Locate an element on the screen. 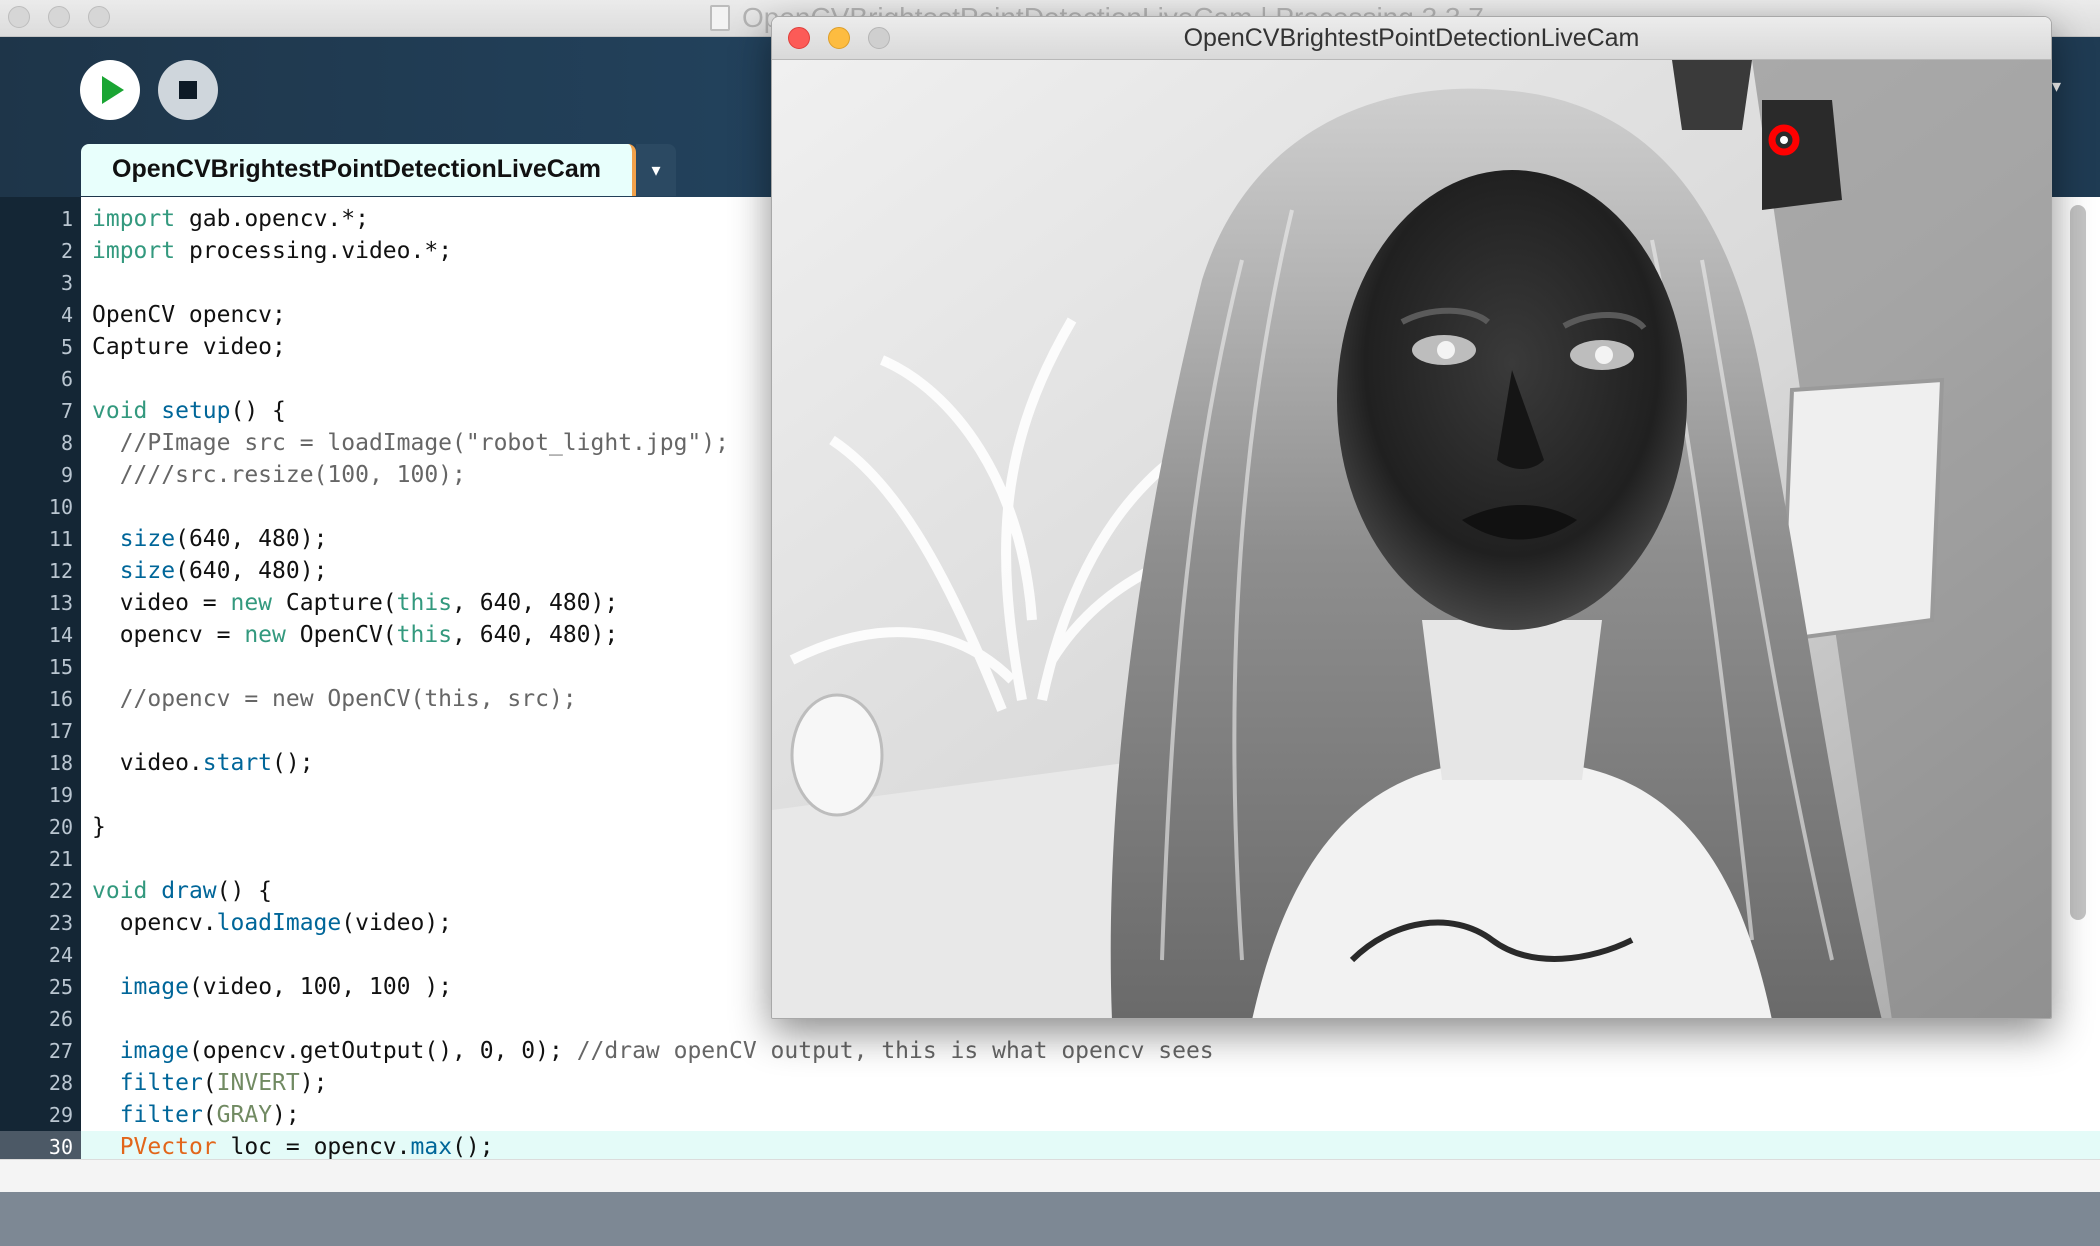  code-token: opencv. is located at coordinates (154, 923).